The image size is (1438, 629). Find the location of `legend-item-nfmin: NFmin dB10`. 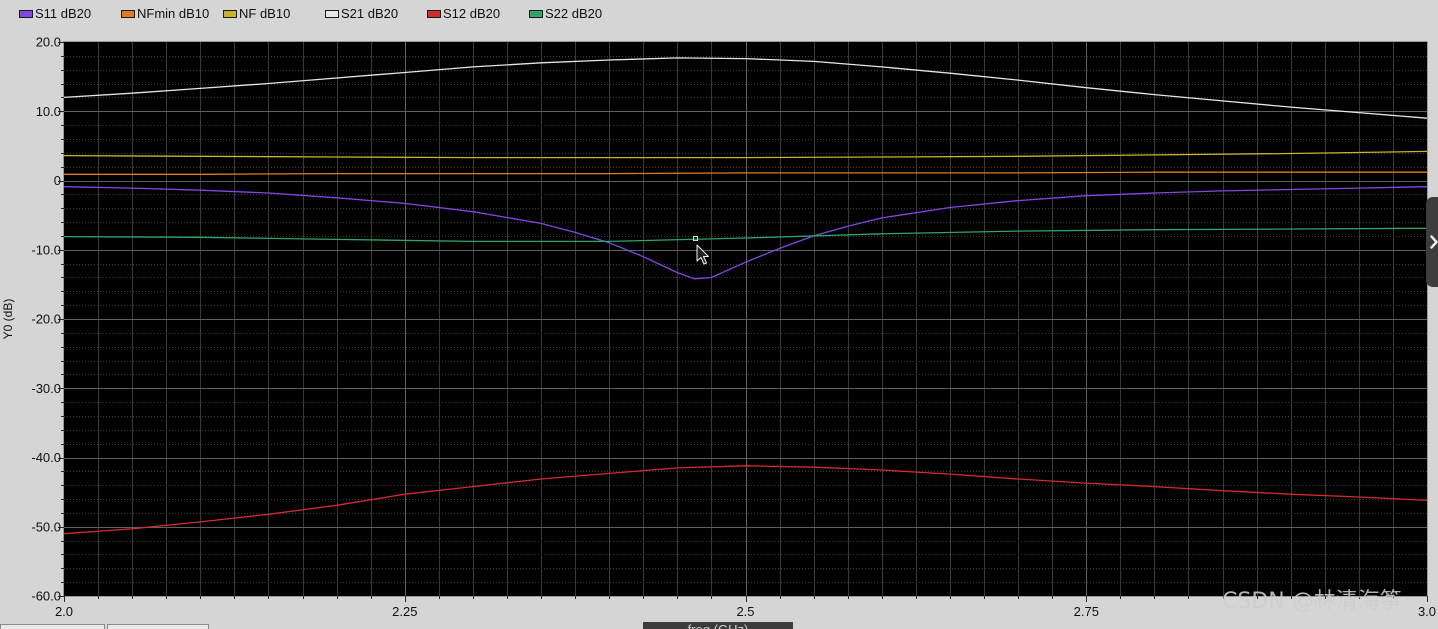

legend-item-nfmin: NFmin dB10 is located at coordinates (172, 14).